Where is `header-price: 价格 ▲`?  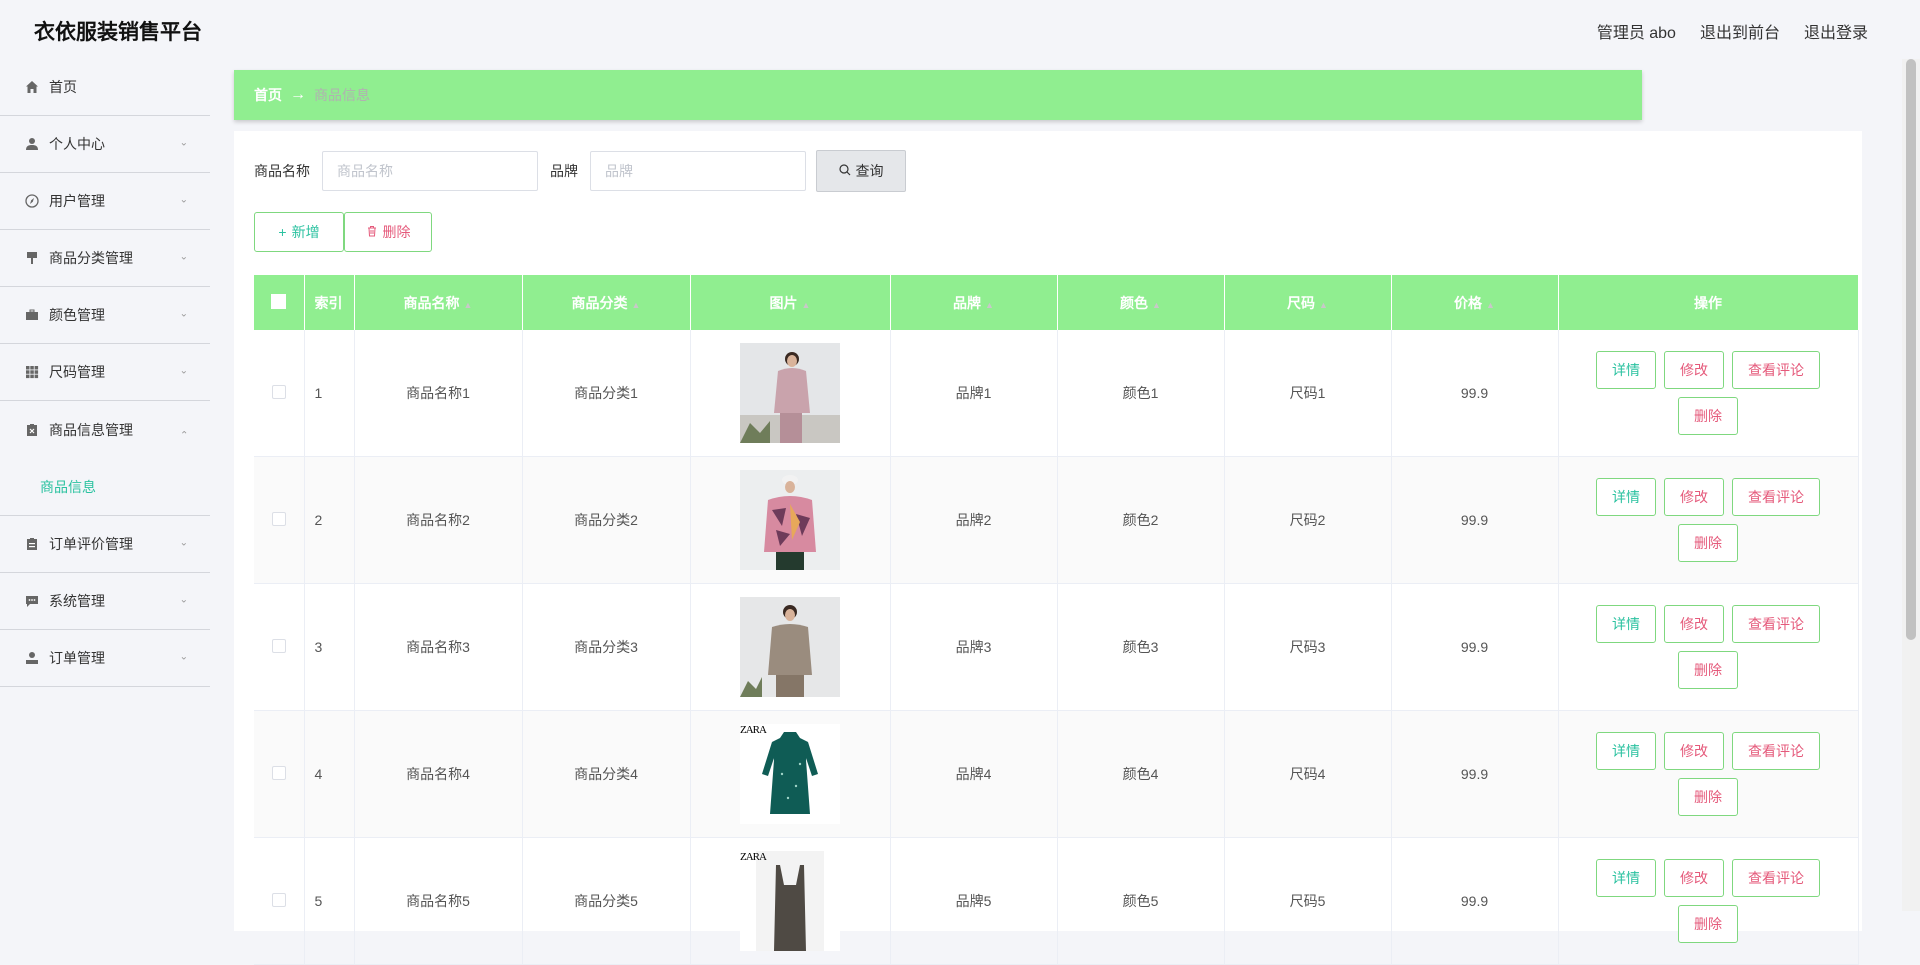
header-price: 价格 ▲ is located at coordinates (1475, 302).